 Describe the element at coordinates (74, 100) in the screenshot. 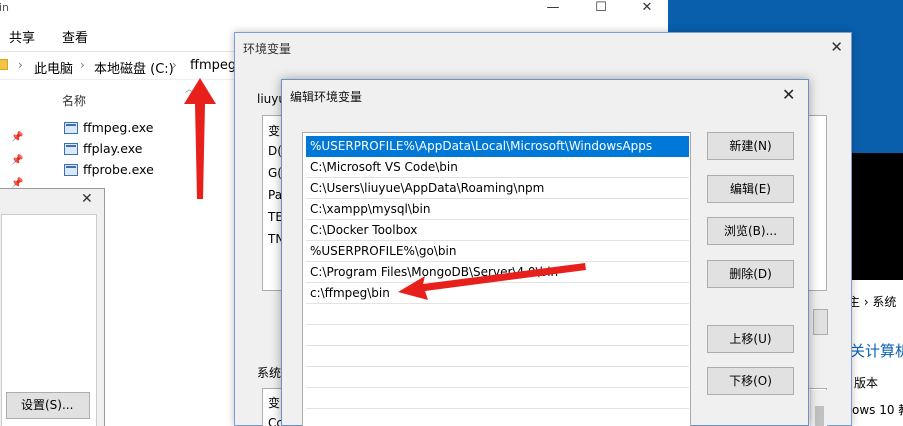

I see `column-header-name: 名称` at that location.